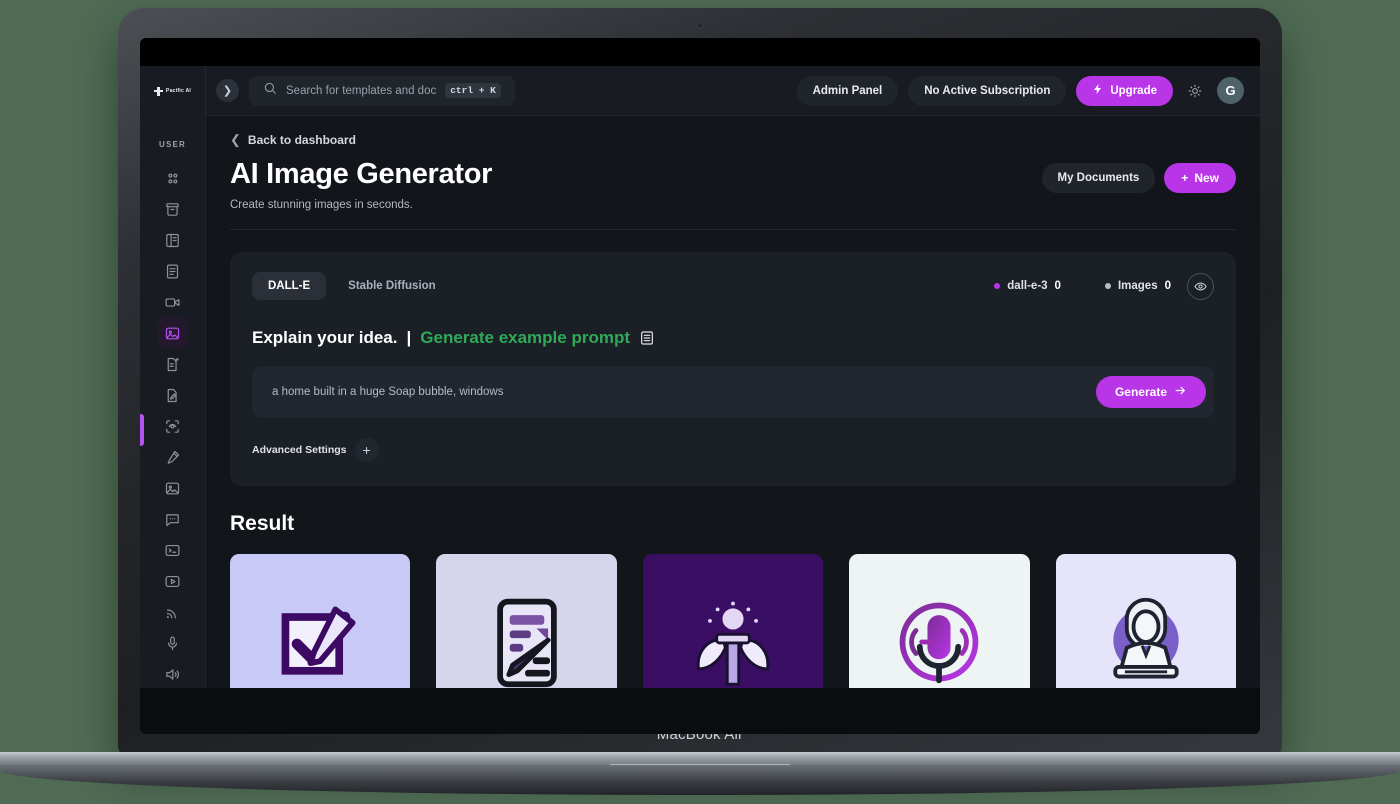 The height and width of the screenshot is (804, 1400). I want to click on my-documents-button: My Documents, so click(1098, 178).